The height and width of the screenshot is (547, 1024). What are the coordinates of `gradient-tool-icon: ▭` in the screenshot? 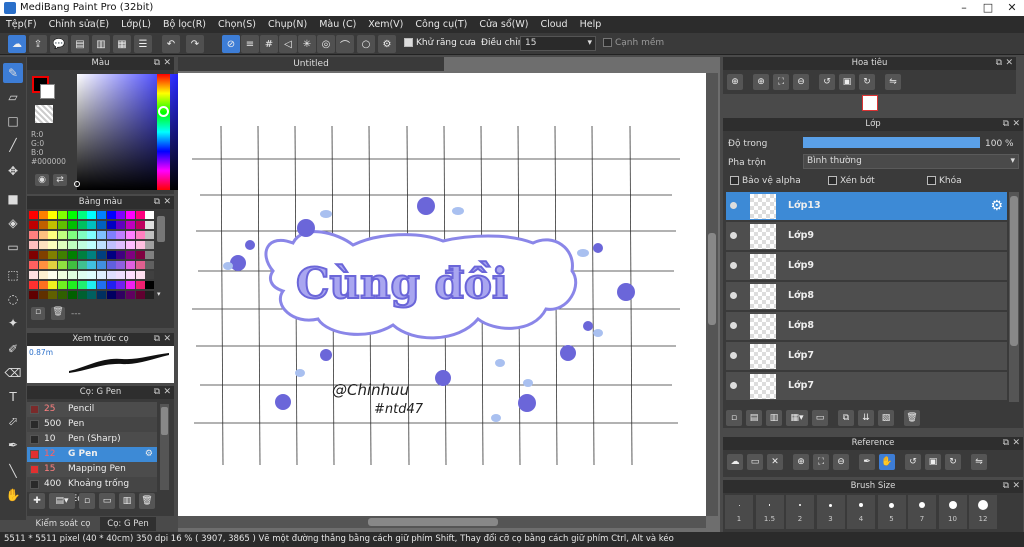 It's located at (13, 247).